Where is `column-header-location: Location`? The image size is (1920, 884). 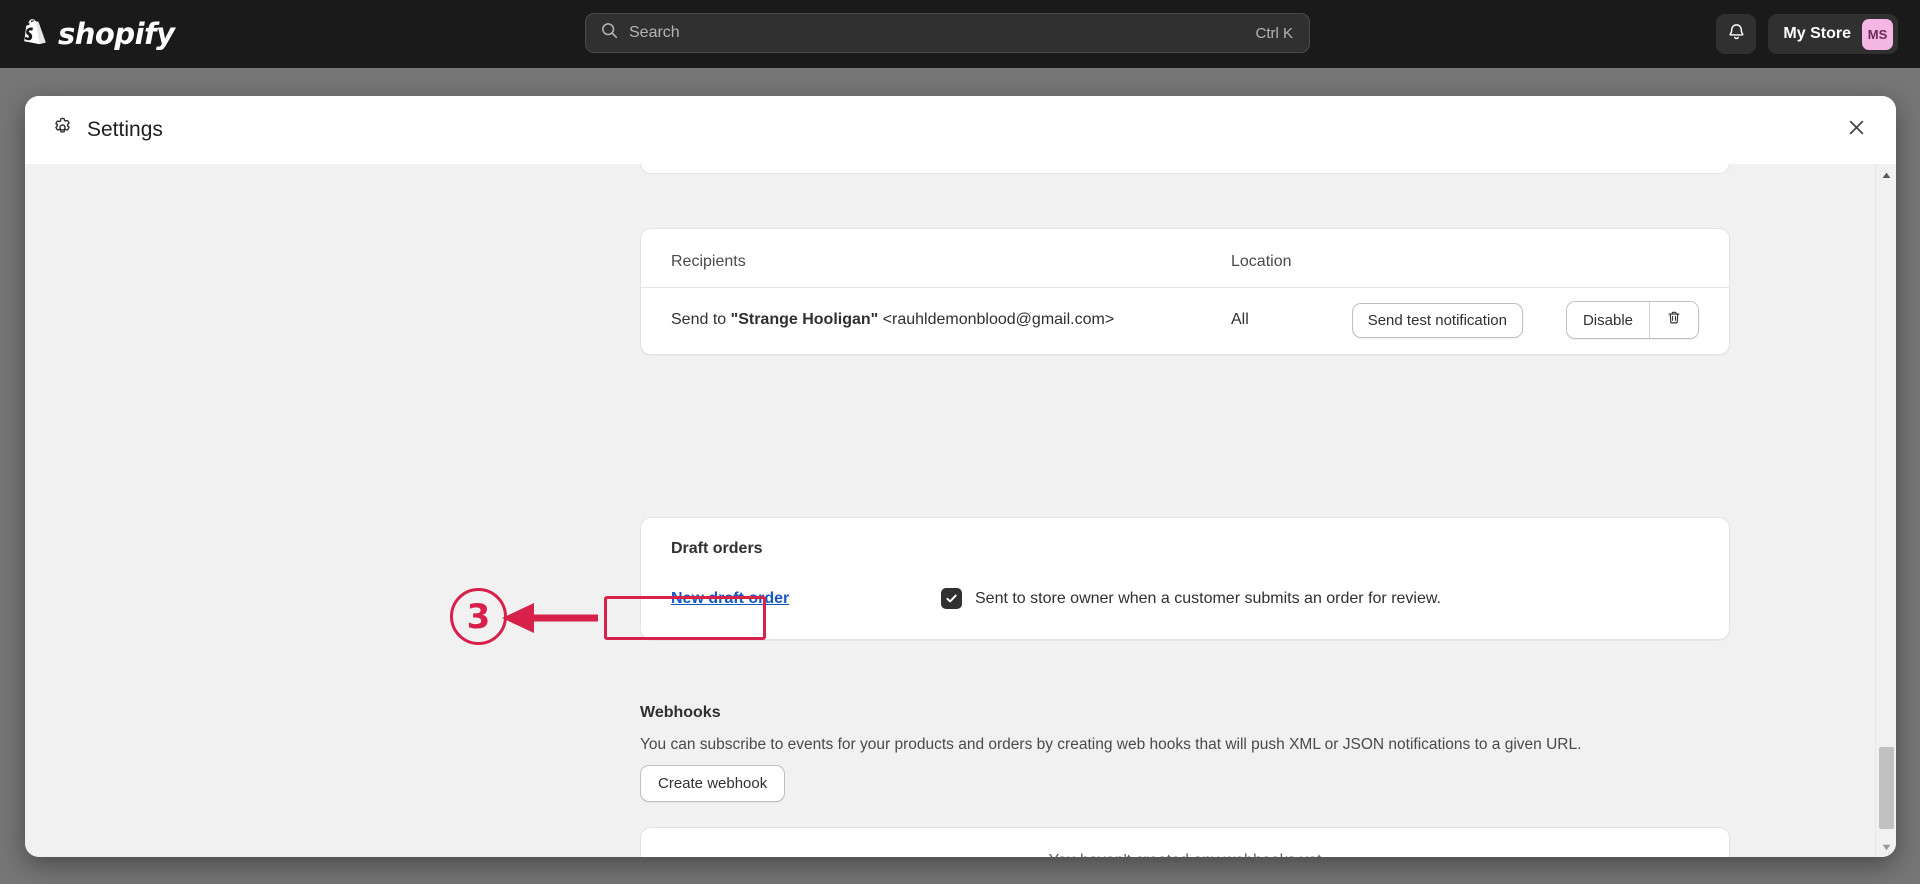
column-header-location: Location is located at coordinates (1261, 261).